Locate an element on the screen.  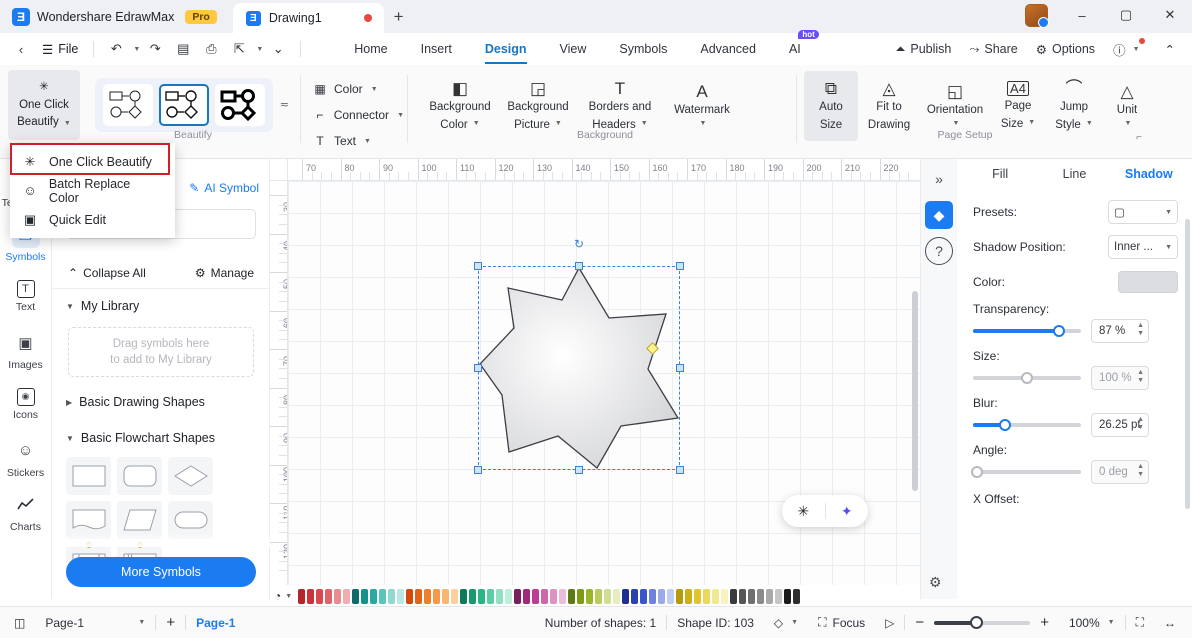
angle-slider is located at coordinates (1026, 472).